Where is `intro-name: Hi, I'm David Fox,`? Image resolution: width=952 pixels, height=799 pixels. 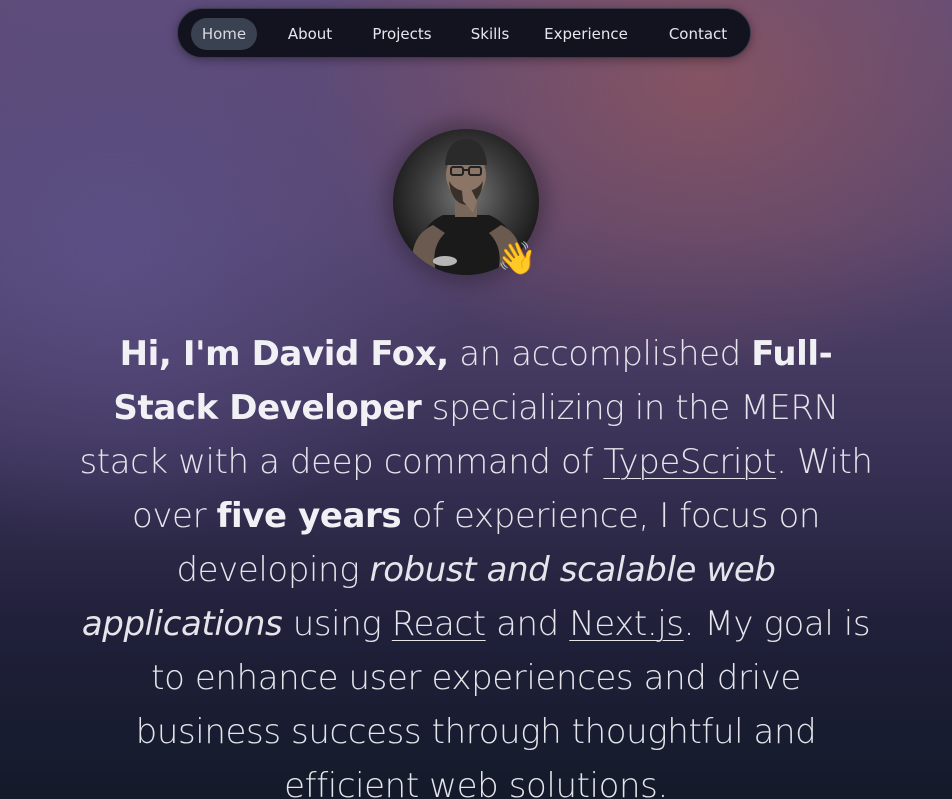
intro-name: Hi, I'm David Fox, is located at coordinates (284, 354).